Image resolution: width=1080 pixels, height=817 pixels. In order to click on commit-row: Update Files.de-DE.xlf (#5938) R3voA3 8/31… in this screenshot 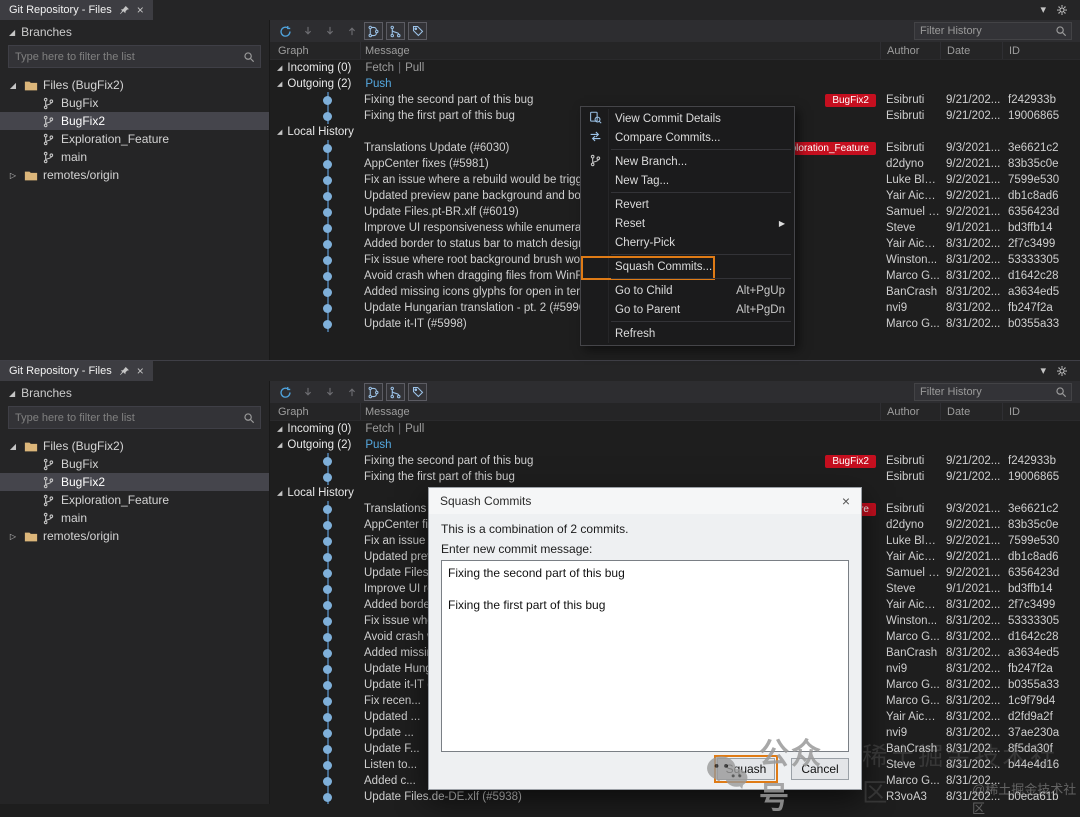, I will do `click(675, 796)`.